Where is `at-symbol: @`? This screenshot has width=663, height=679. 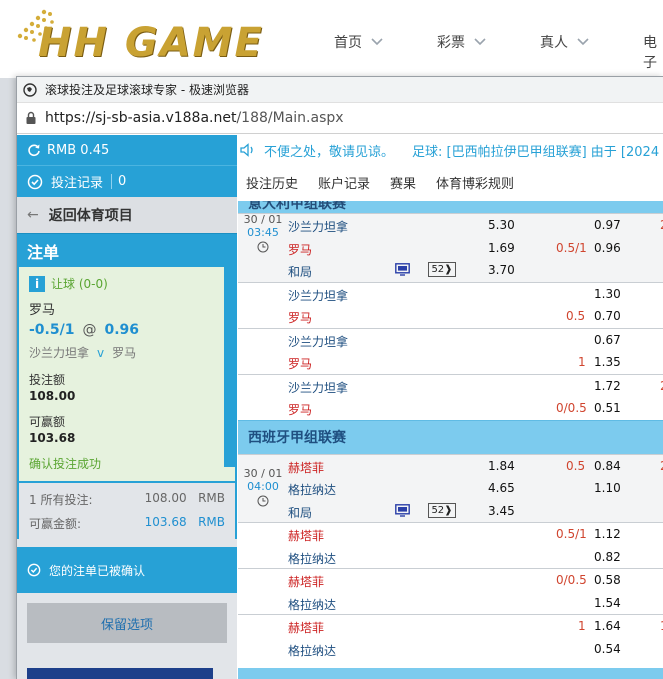
at-symbol: @ is located at coordinates (89, 330).